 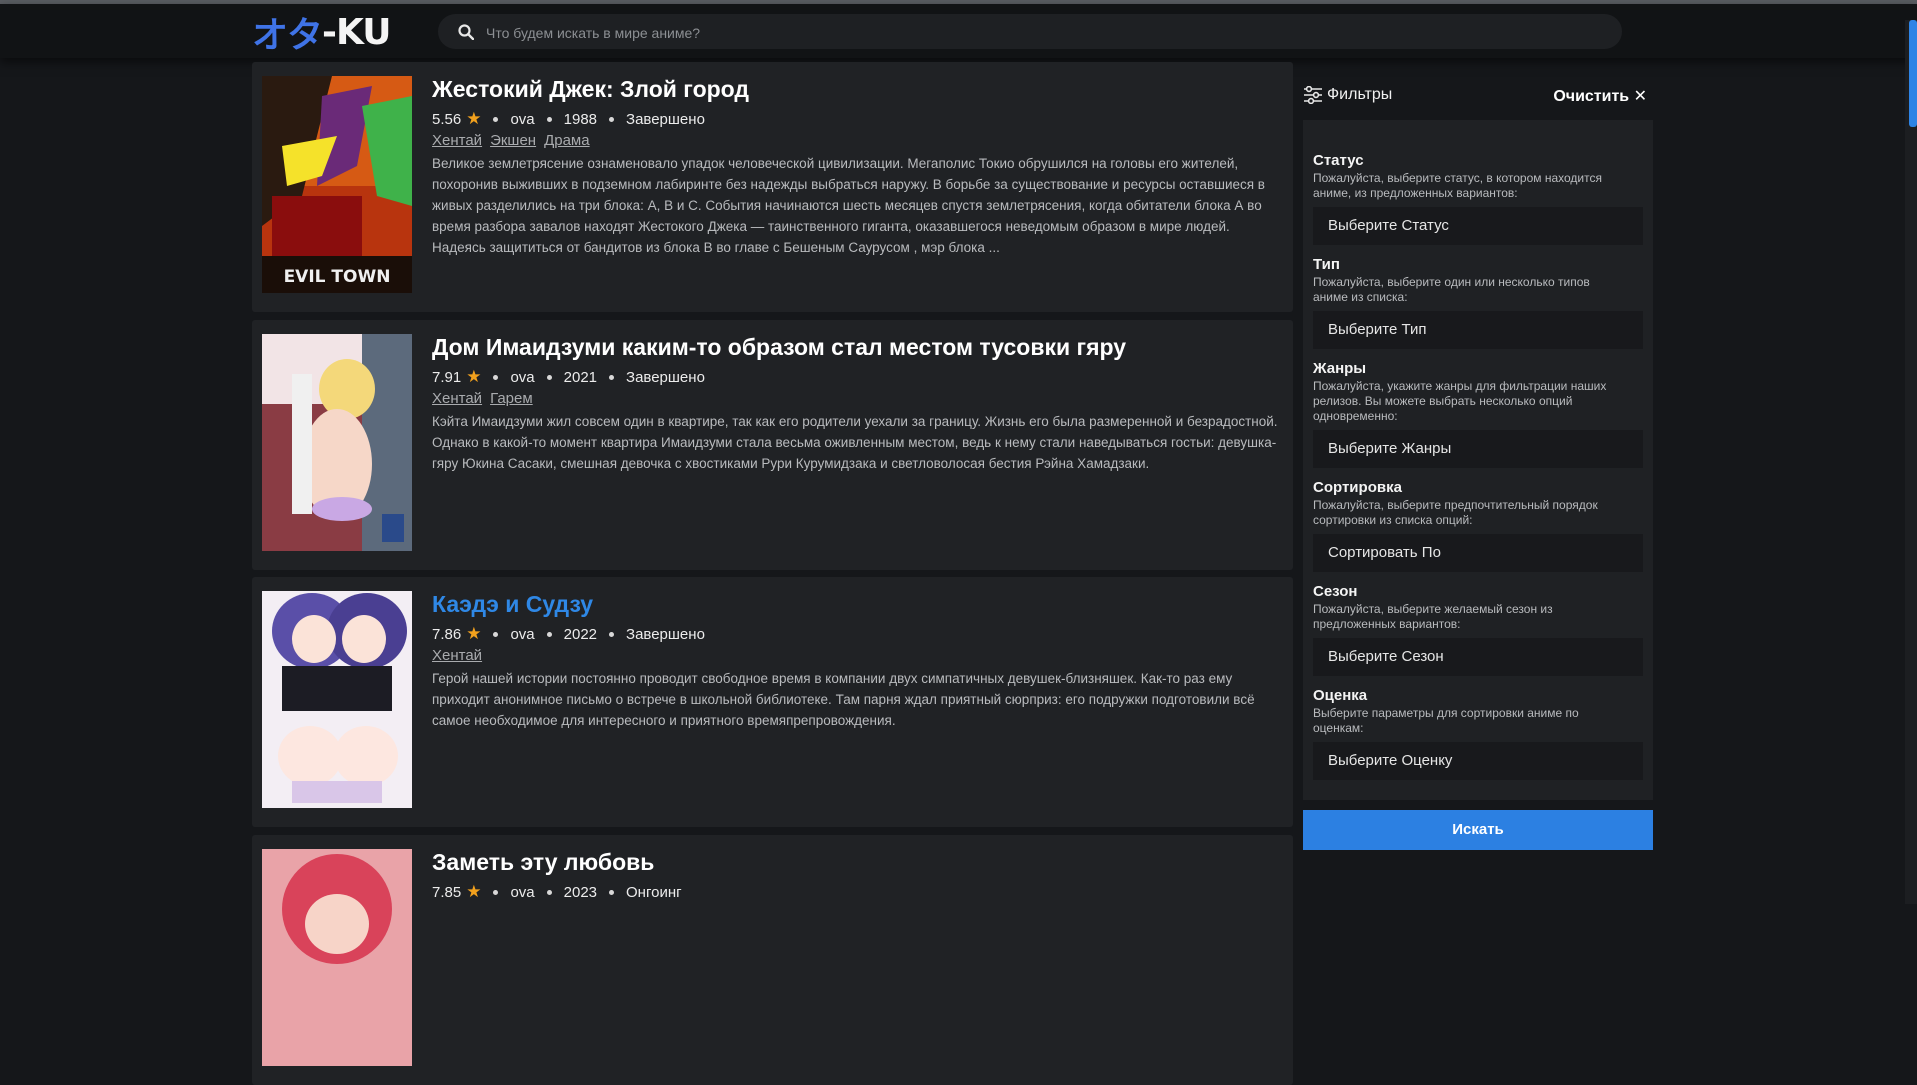 I want to click on close-icon: ✕, so click(x=1640, y=96).